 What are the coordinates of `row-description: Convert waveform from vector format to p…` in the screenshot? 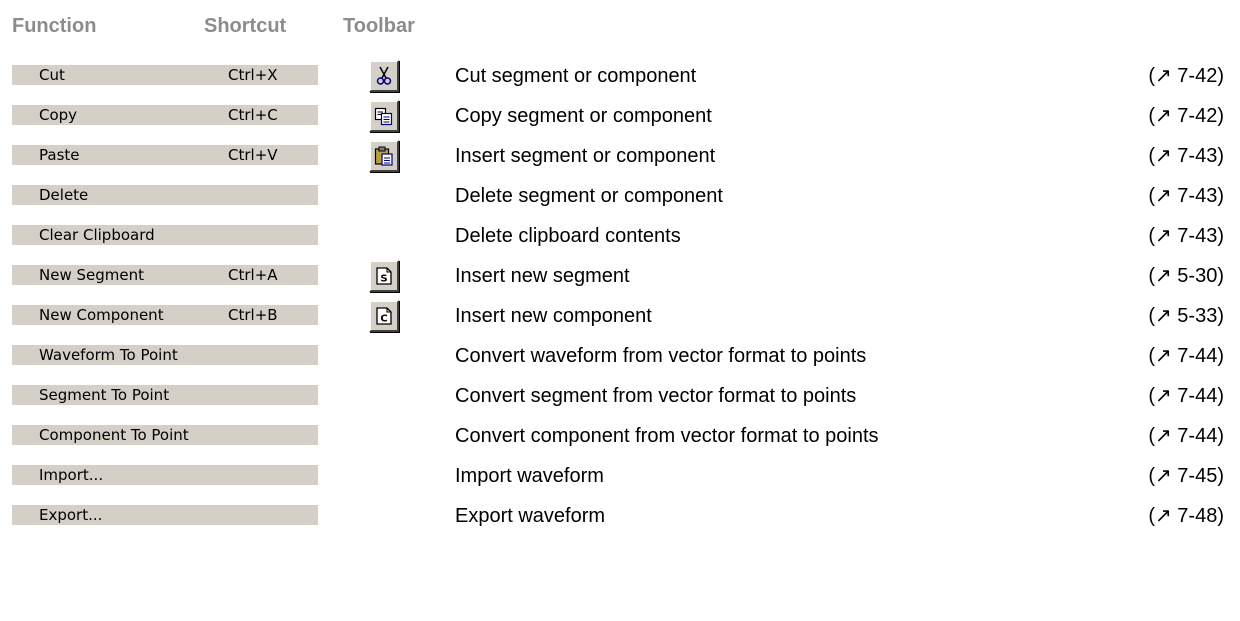 It's located at (661, 356).